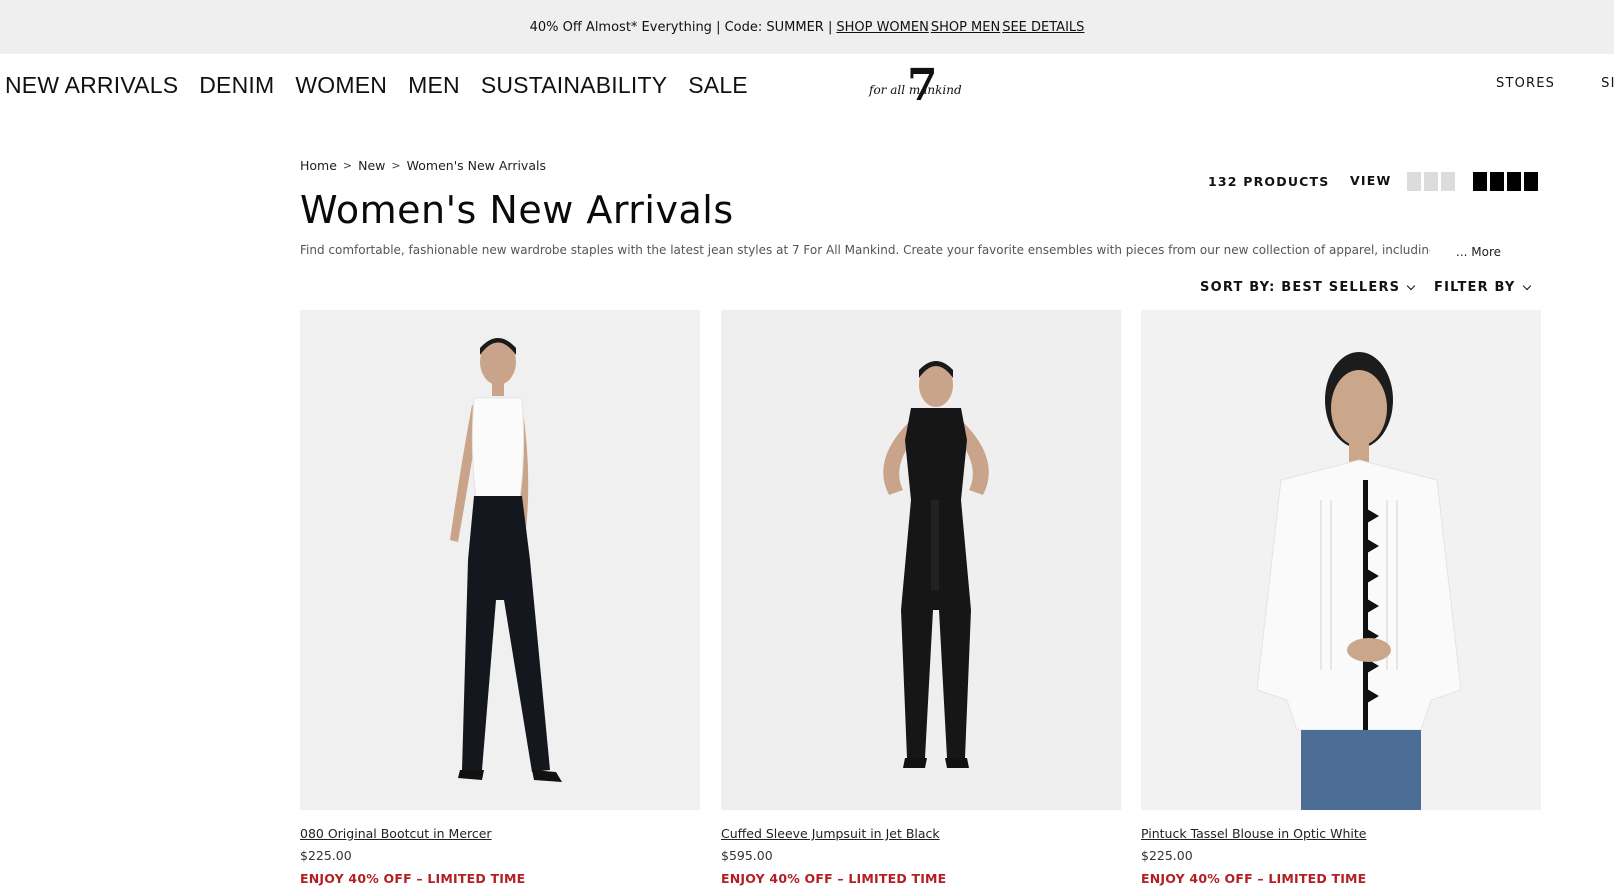 The width and height of the screenshot is (1614, 890). What do you see at coordinates (882, 27) in the screenshot?
I see `shop-women-link: SHOP WOMEN` at bounding box center [882, 27].